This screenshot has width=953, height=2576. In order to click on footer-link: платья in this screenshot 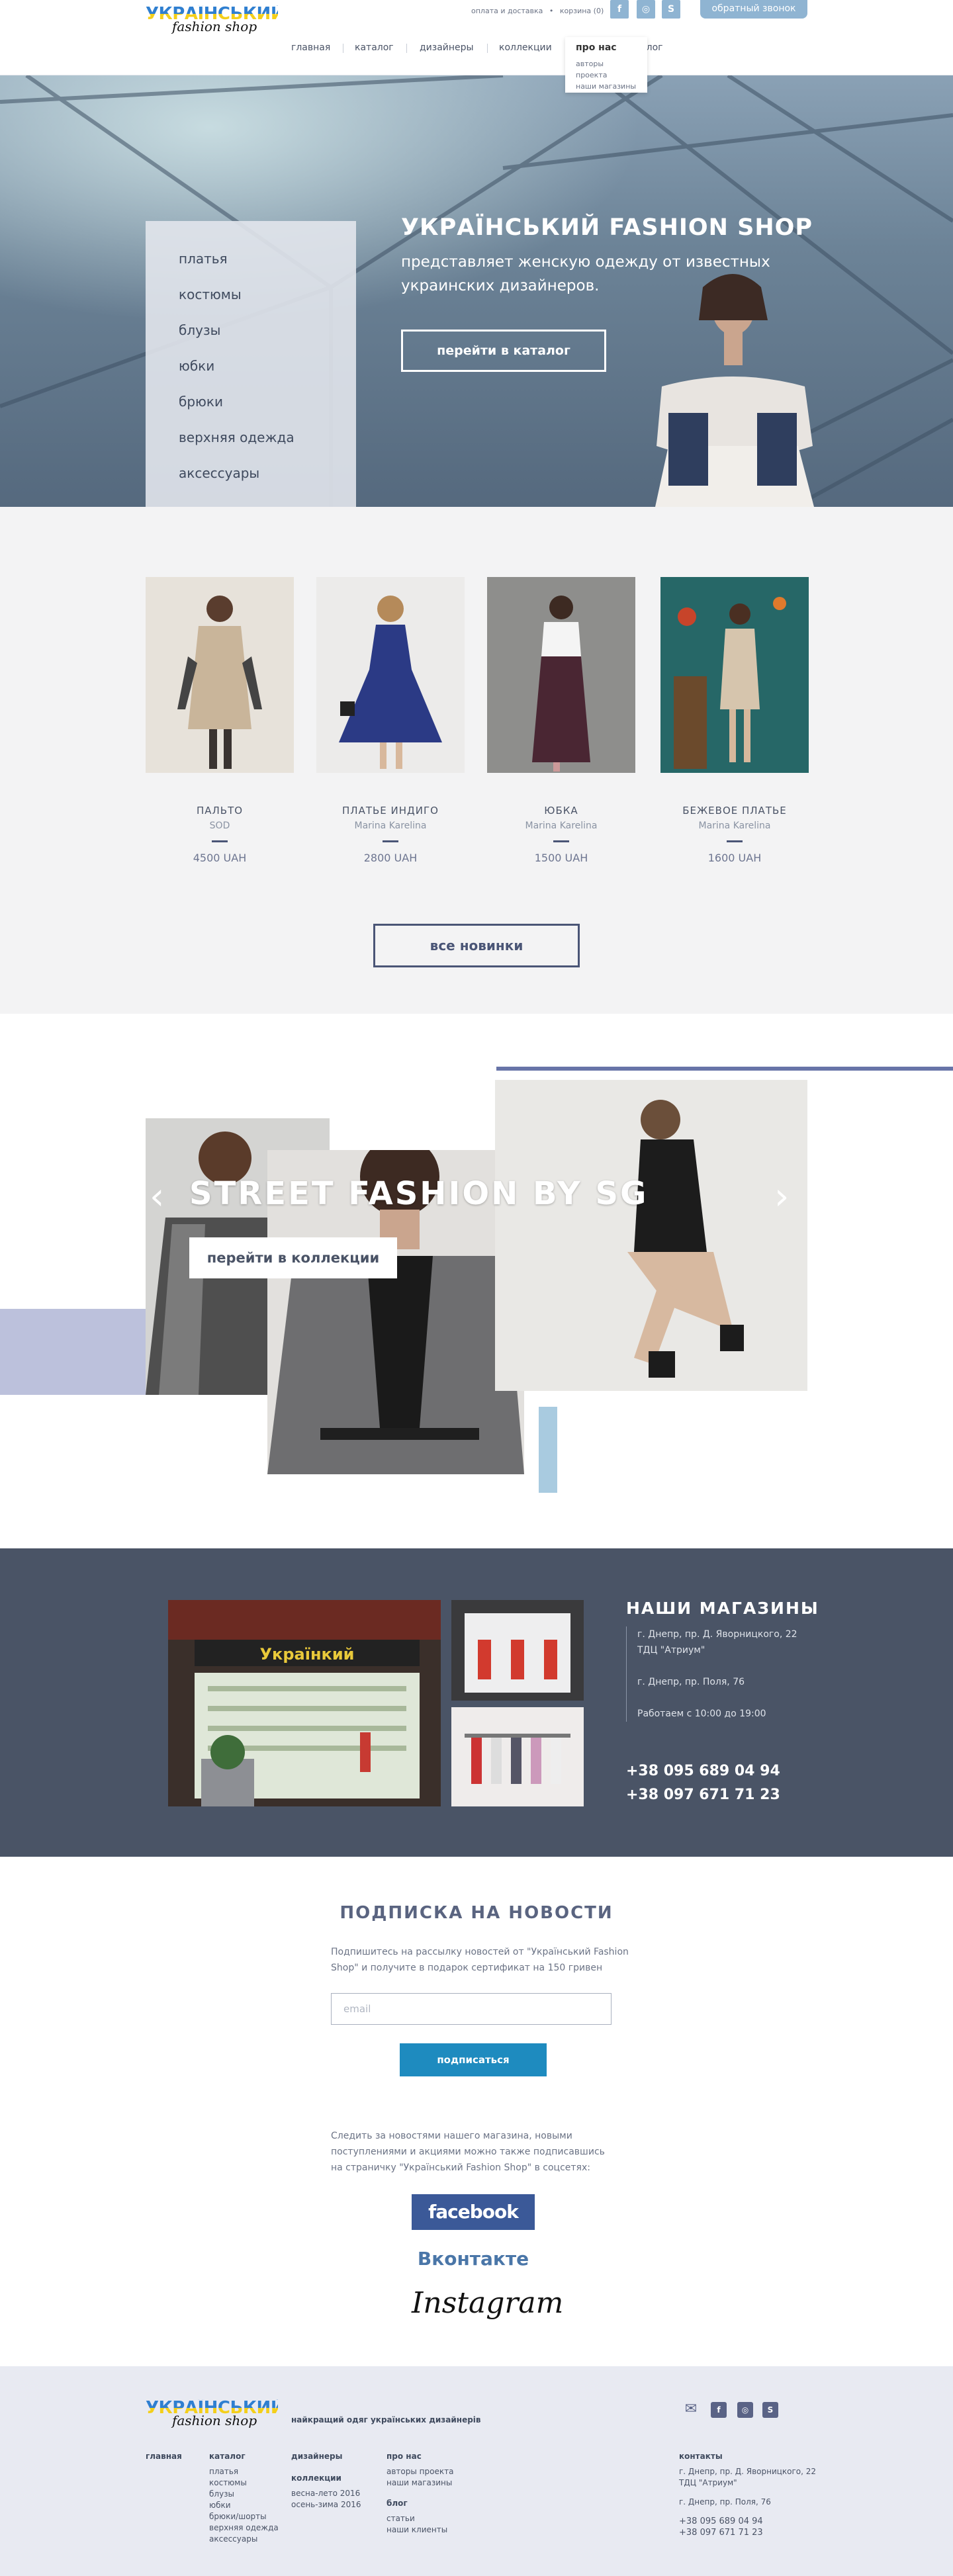, I will do `click(244, 2471)`.